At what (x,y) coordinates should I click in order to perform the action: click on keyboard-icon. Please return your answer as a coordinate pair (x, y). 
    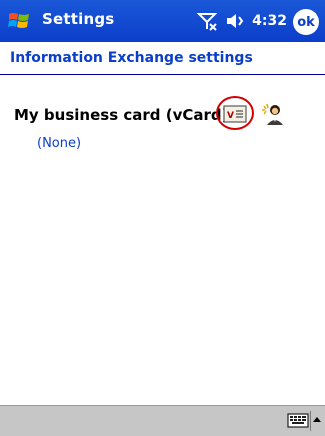
    Looking at the image, I should click on (298, 420).